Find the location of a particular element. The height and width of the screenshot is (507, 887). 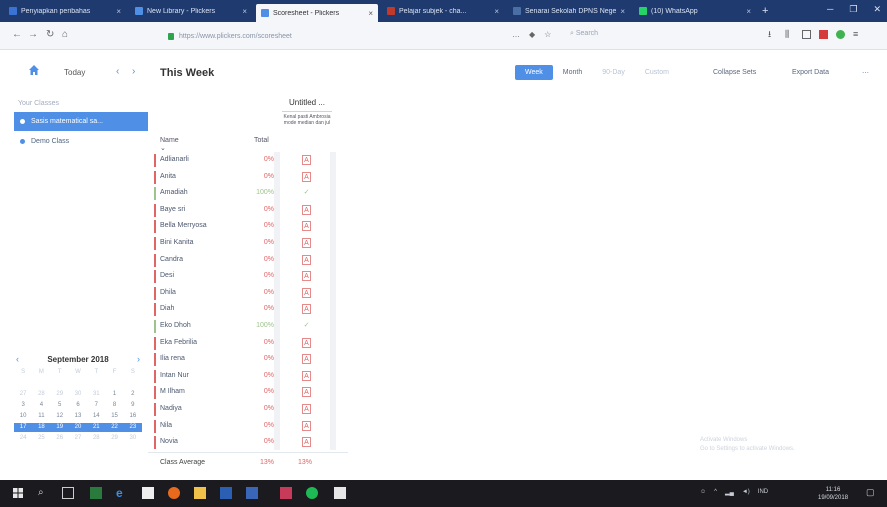

student-row: Anita 0% A is located at coordinates (248, 177).